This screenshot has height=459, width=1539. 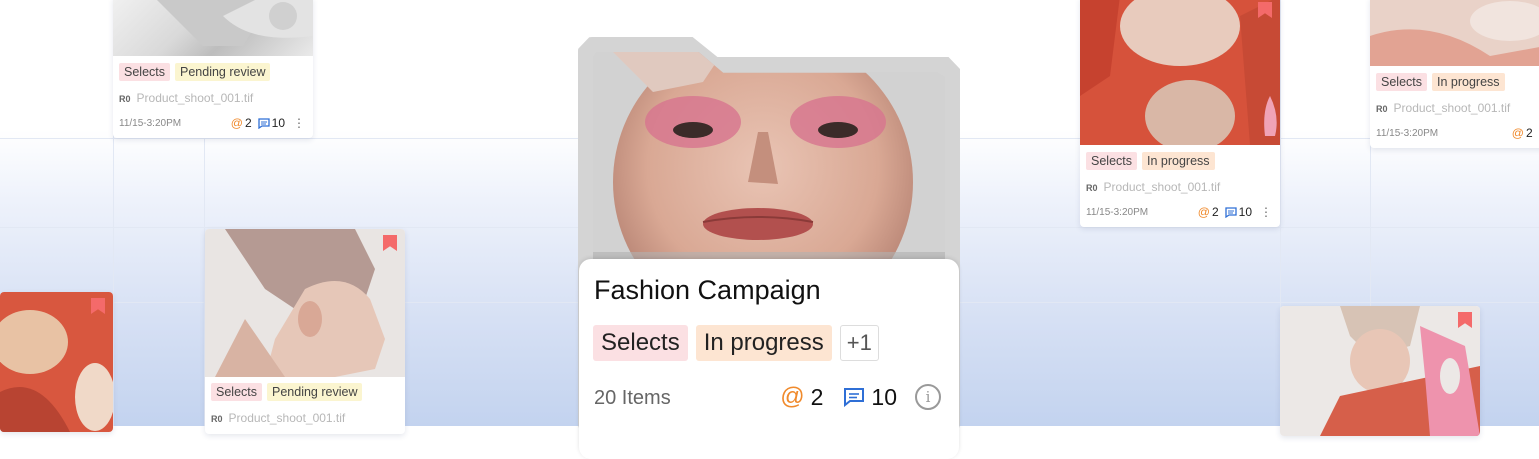 I want to click on card-meta: 11/15-3:20PM @2 10, so click(x=1457, y=133).